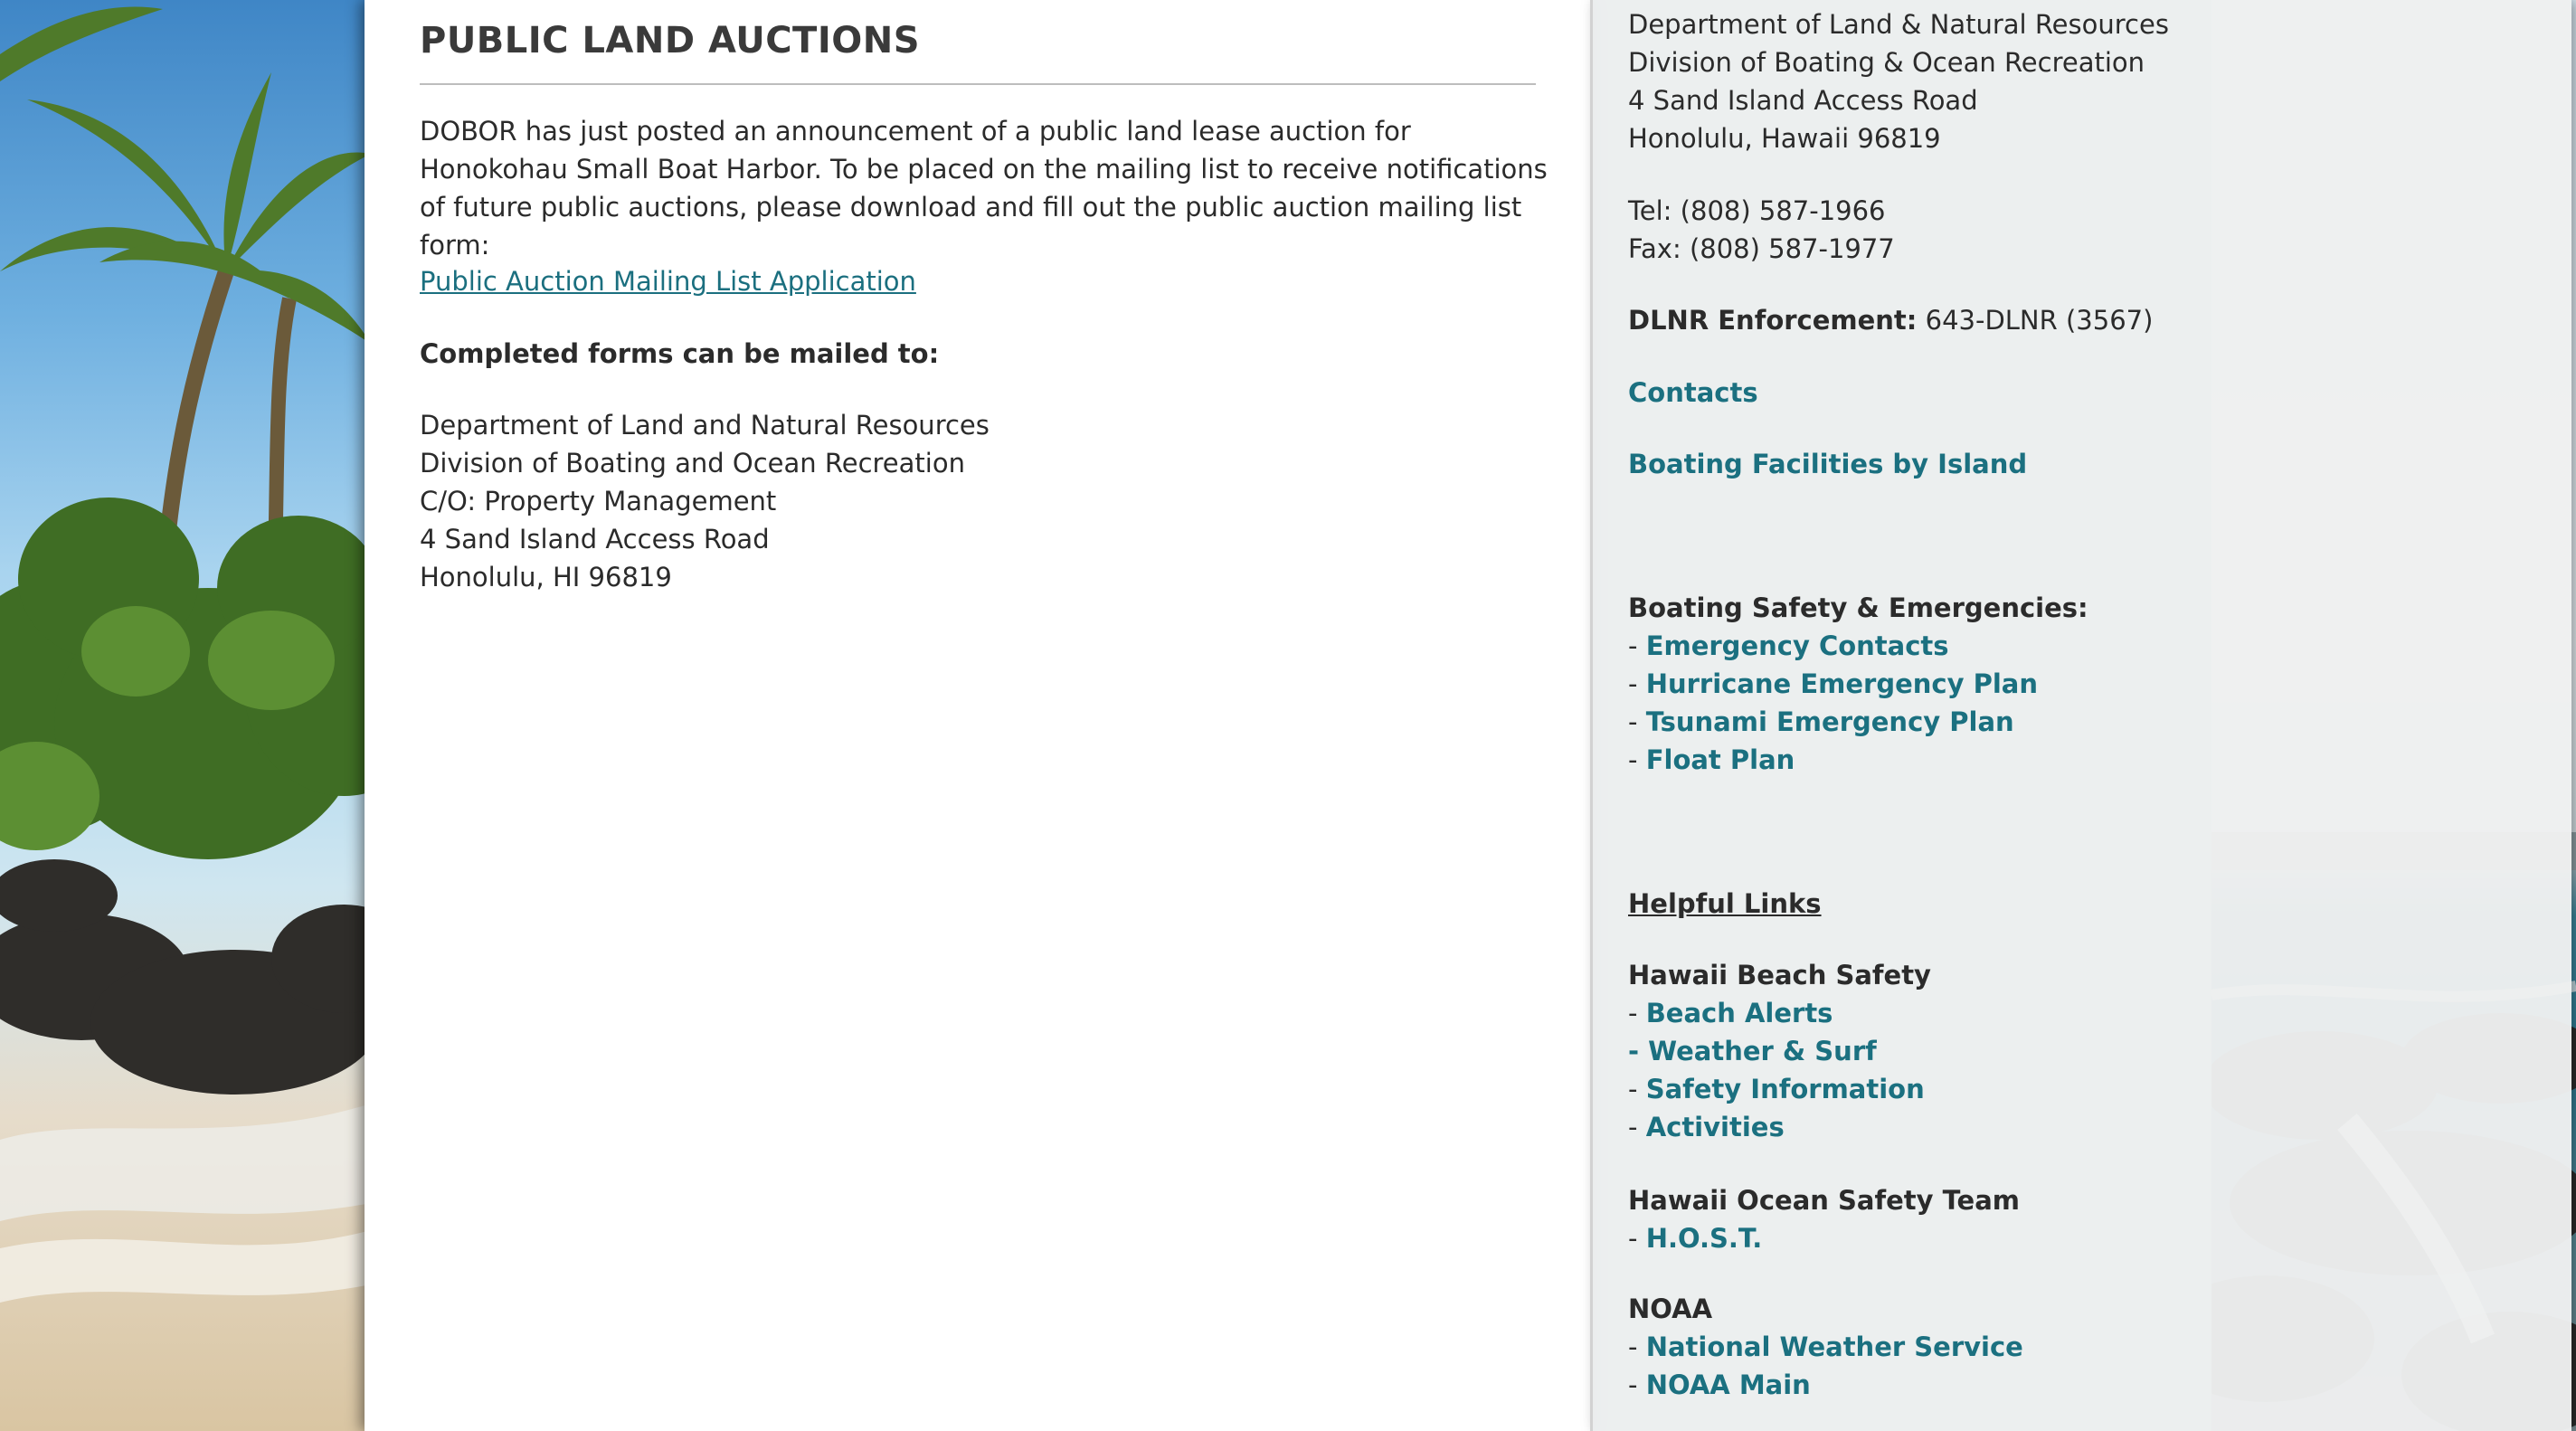 This screenshot has width=2576, height=1431. What do you see at coordinates (1761, 248) in the screenshot?
I see `fax-line: Fax: (808) 587-1977` at bounding box center [1761, 248].